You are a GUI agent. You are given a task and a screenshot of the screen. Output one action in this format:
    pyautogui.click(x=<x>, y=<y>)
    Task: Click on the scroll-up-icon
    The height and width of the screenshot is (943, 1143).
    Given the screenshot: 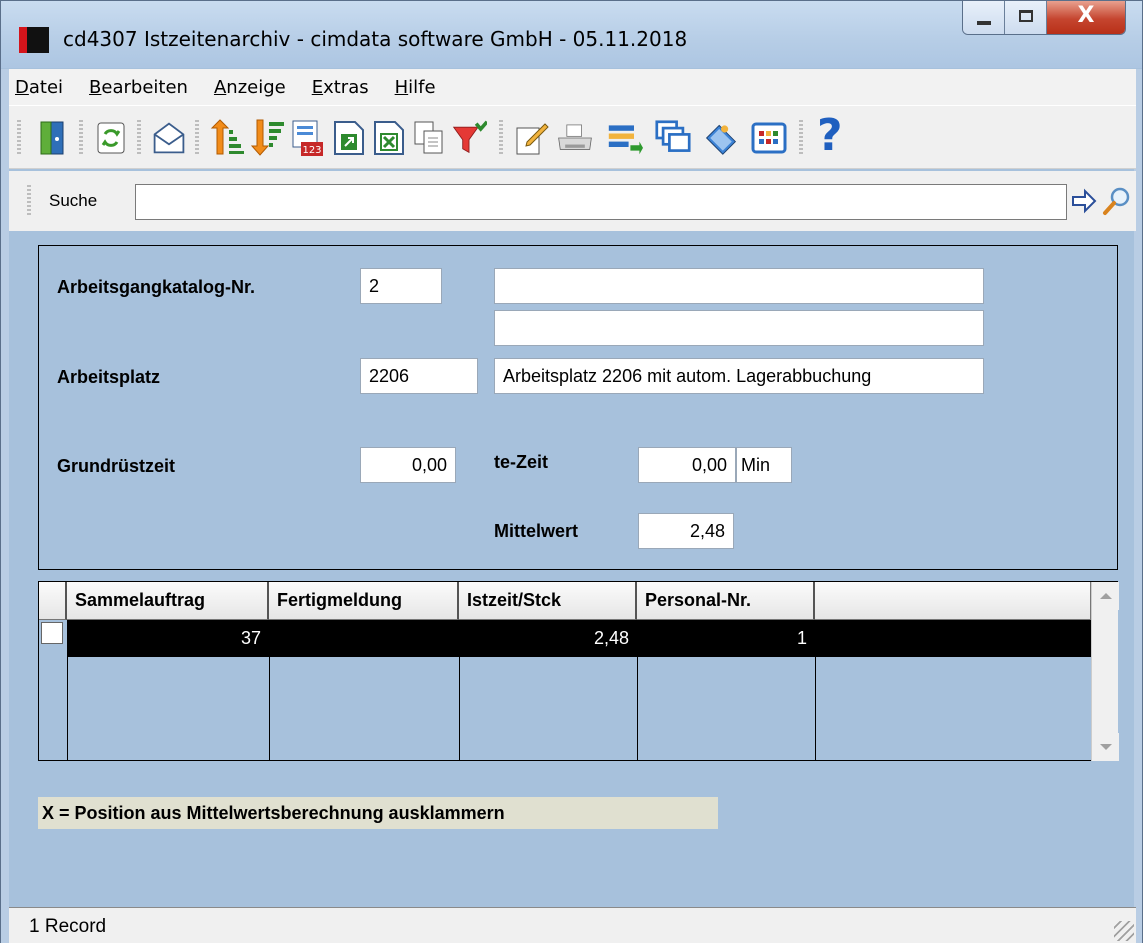 What is the action you would take?
    pyautogui.click(x=1106, y=596)
    